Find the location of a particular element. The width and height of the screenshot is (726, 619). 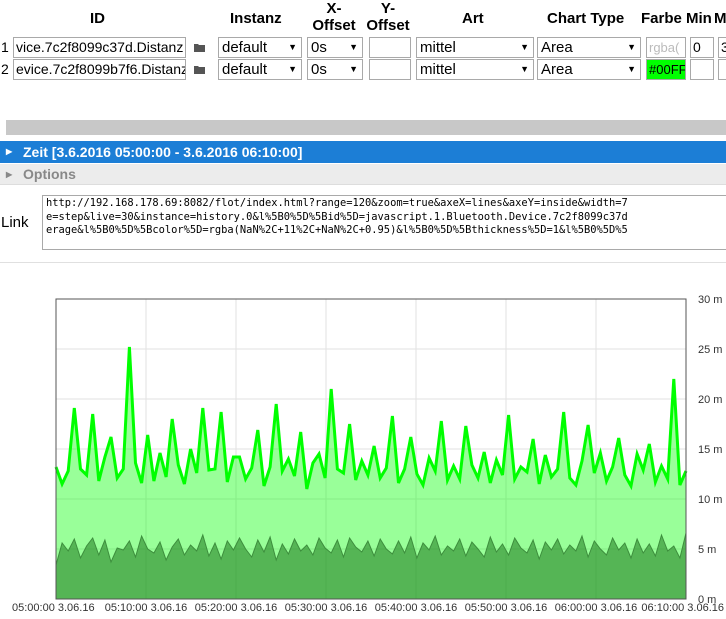

y-tick-label: 15 m is located at coordinates (710, 450).